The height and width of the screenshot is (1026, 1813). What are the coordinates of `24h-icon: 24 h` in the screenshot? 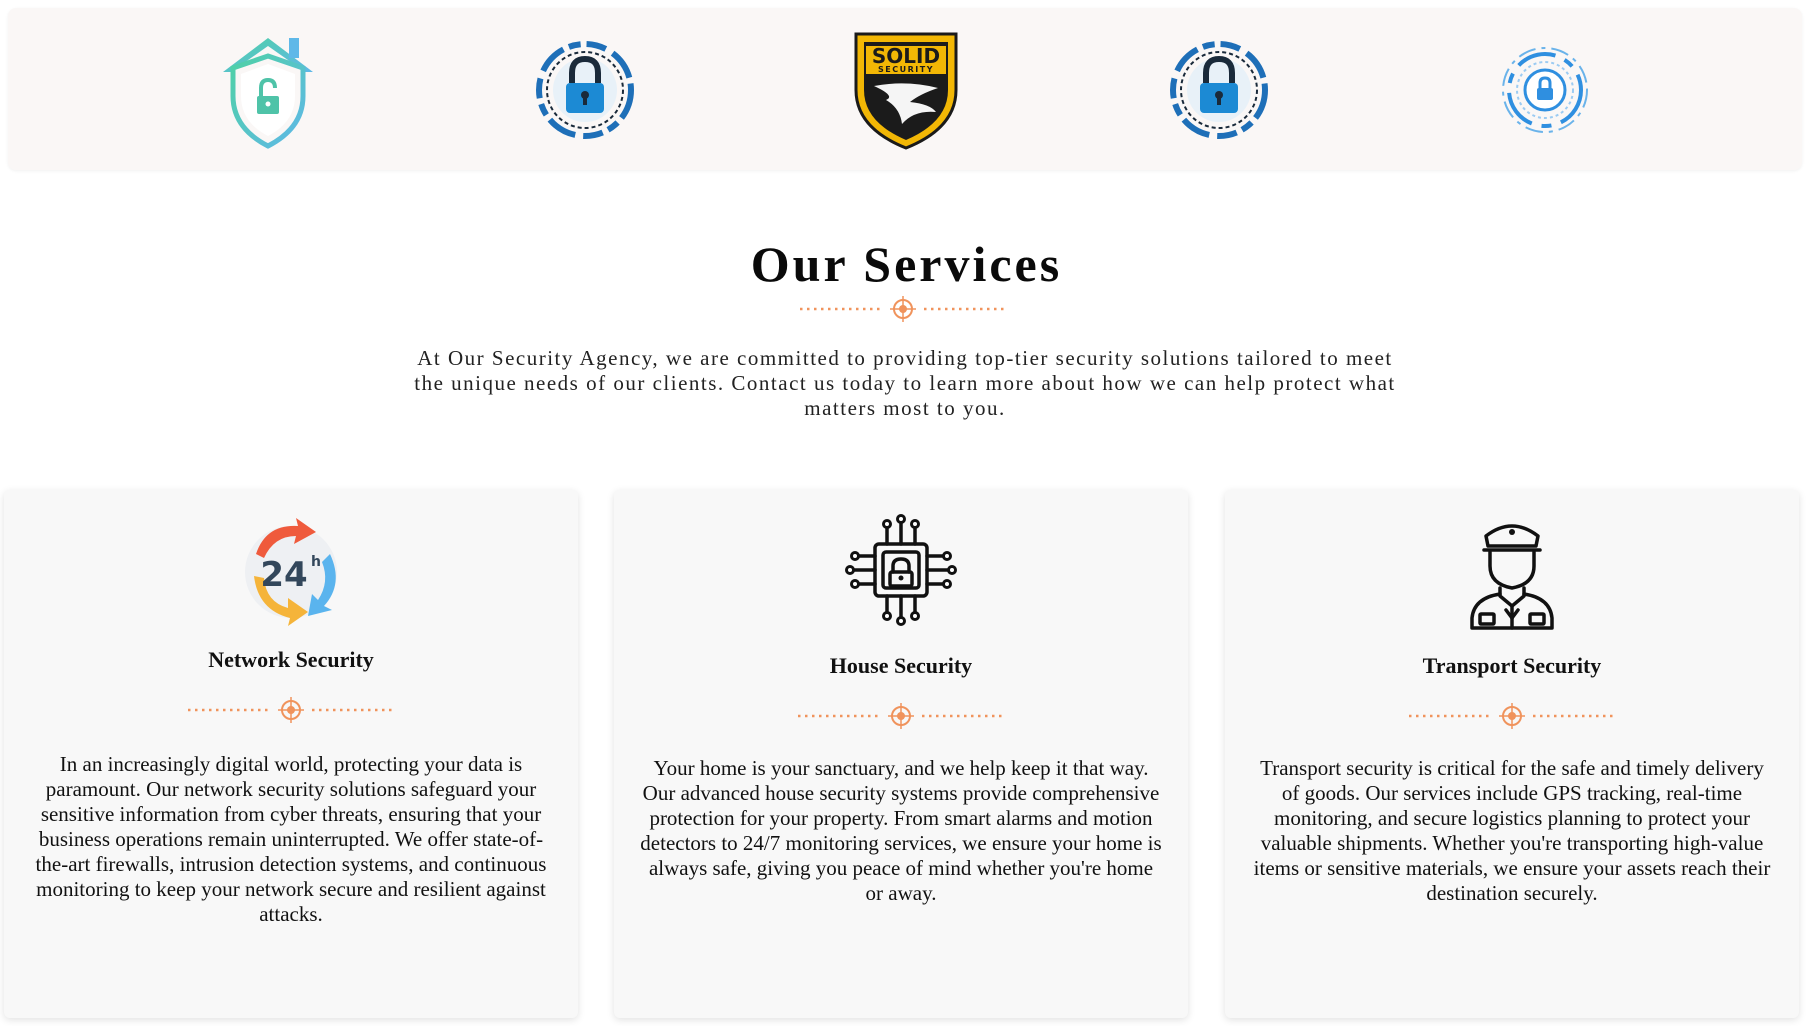 It's located at (291, 570).